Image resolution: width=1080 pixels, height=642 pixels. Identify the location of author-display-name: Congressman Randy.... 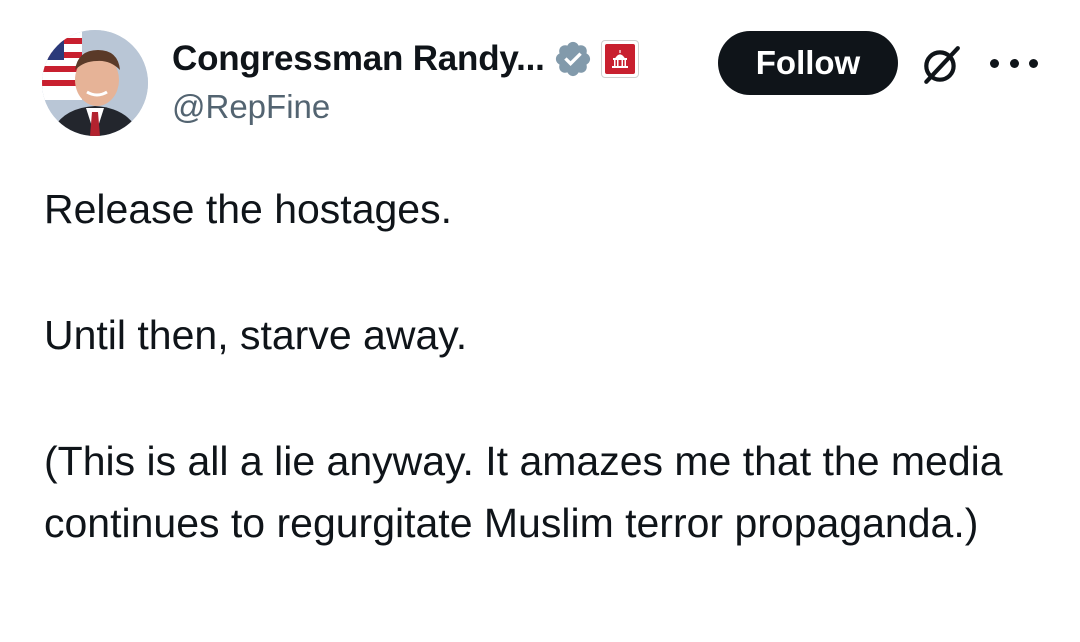
(358, 59).